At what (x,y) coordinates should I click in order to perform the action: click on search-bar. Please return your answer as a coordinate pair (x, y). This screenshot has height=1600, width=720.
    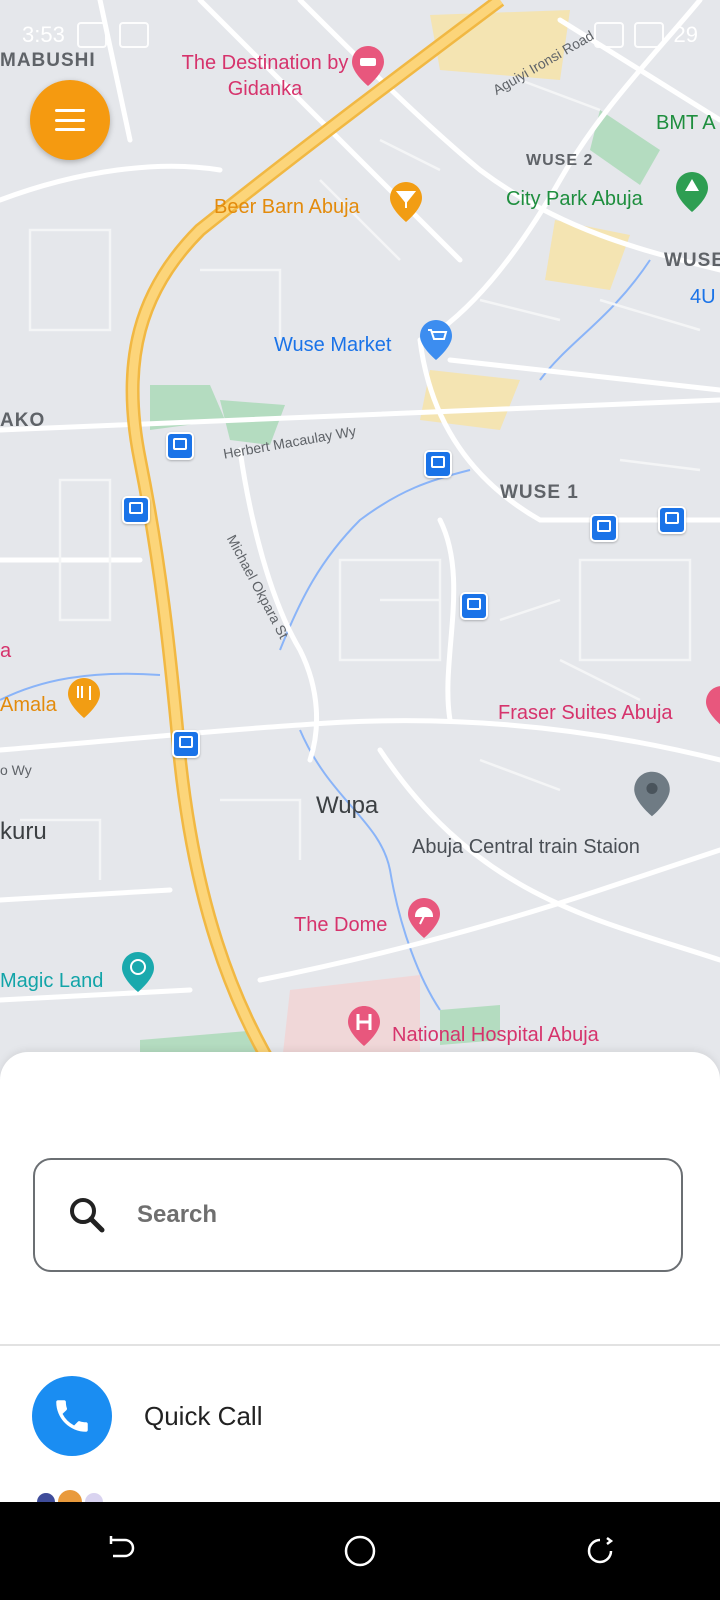
    Looking at the image, I should click on (358, 1215).